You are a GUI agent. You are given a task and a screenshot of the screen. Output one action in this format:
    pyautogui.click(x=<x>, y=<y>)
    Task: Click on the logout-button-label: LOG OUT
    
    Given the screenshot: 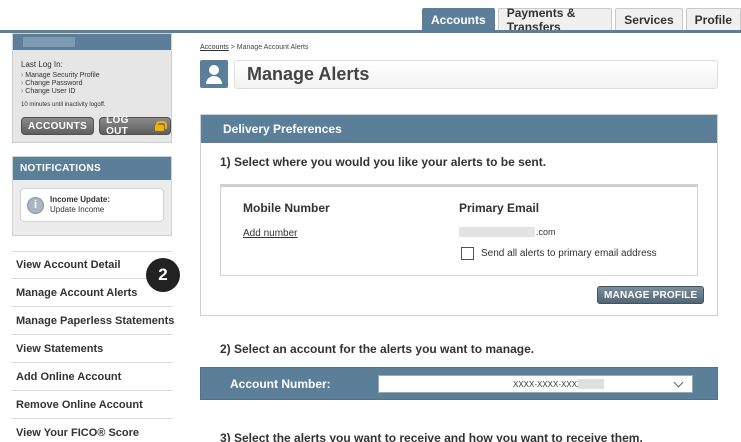 What is the action you would take?
    pyautogui.click(x=117, y=126)
    